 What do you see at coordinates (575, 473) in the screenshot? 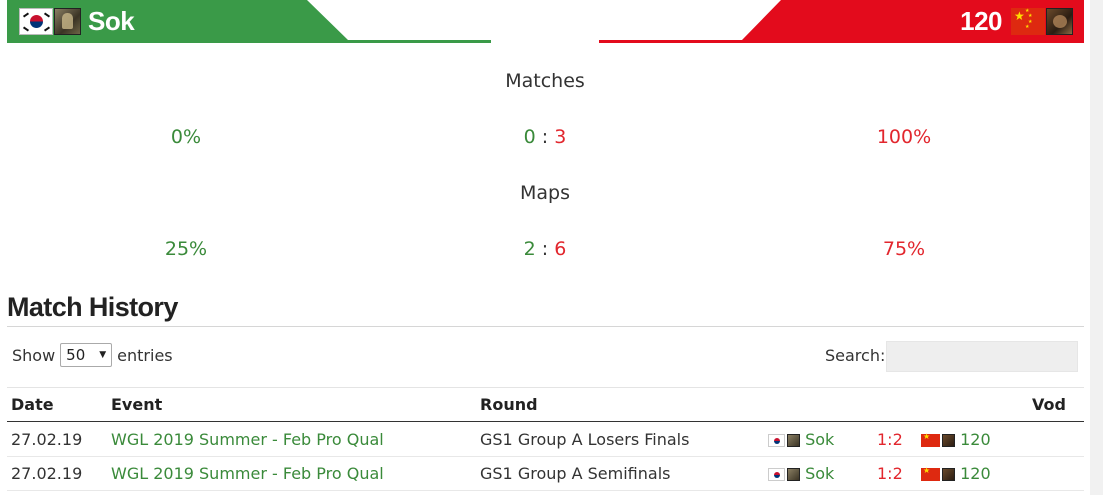
I see `row-round: GS1 Group A Semifinals` at bounding box center [575, 473].